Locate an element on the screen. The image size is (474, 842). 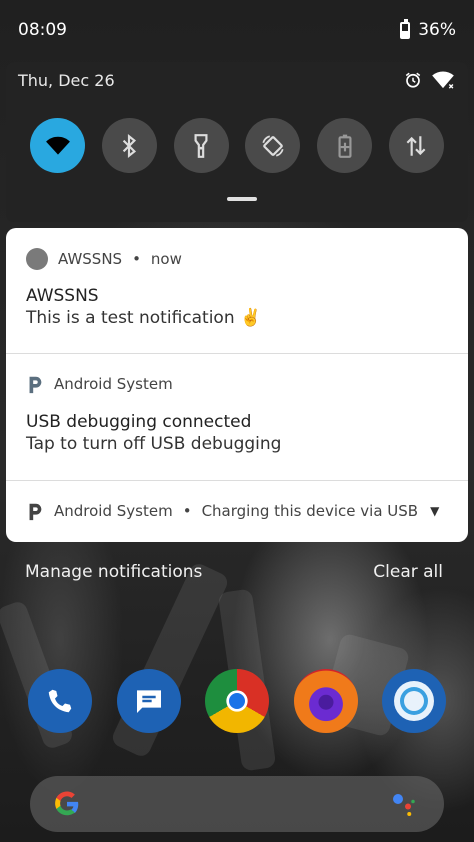
bluetooth-tile is located at coordinates (129, 145).